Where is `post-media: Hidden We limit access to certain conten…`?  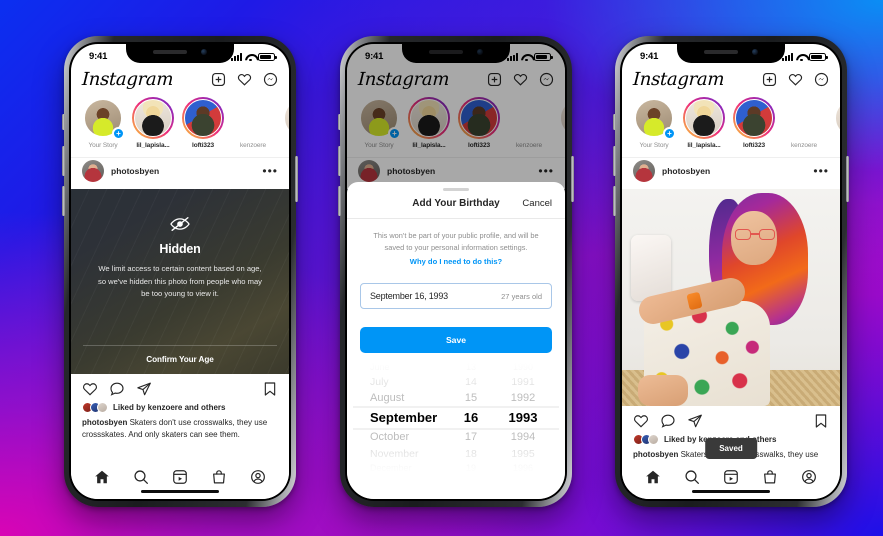
post-media: Hidden We limit access to certain conten… is located at coordinates (180, 281).